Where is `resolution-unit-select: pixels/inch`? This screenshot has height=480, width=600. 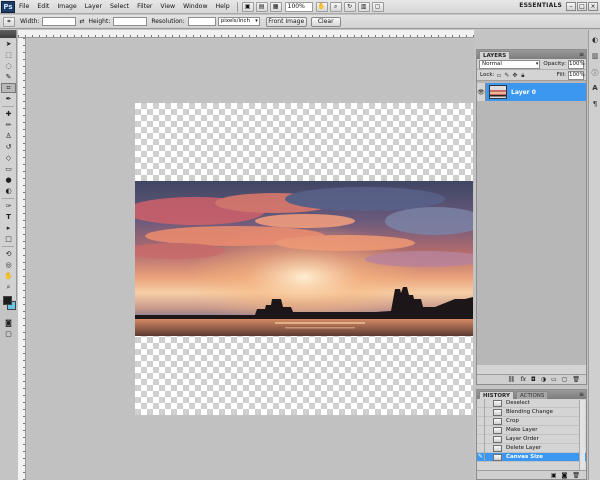 resolution-unit-select: pixels/inch is located at coordinates (238, 21).